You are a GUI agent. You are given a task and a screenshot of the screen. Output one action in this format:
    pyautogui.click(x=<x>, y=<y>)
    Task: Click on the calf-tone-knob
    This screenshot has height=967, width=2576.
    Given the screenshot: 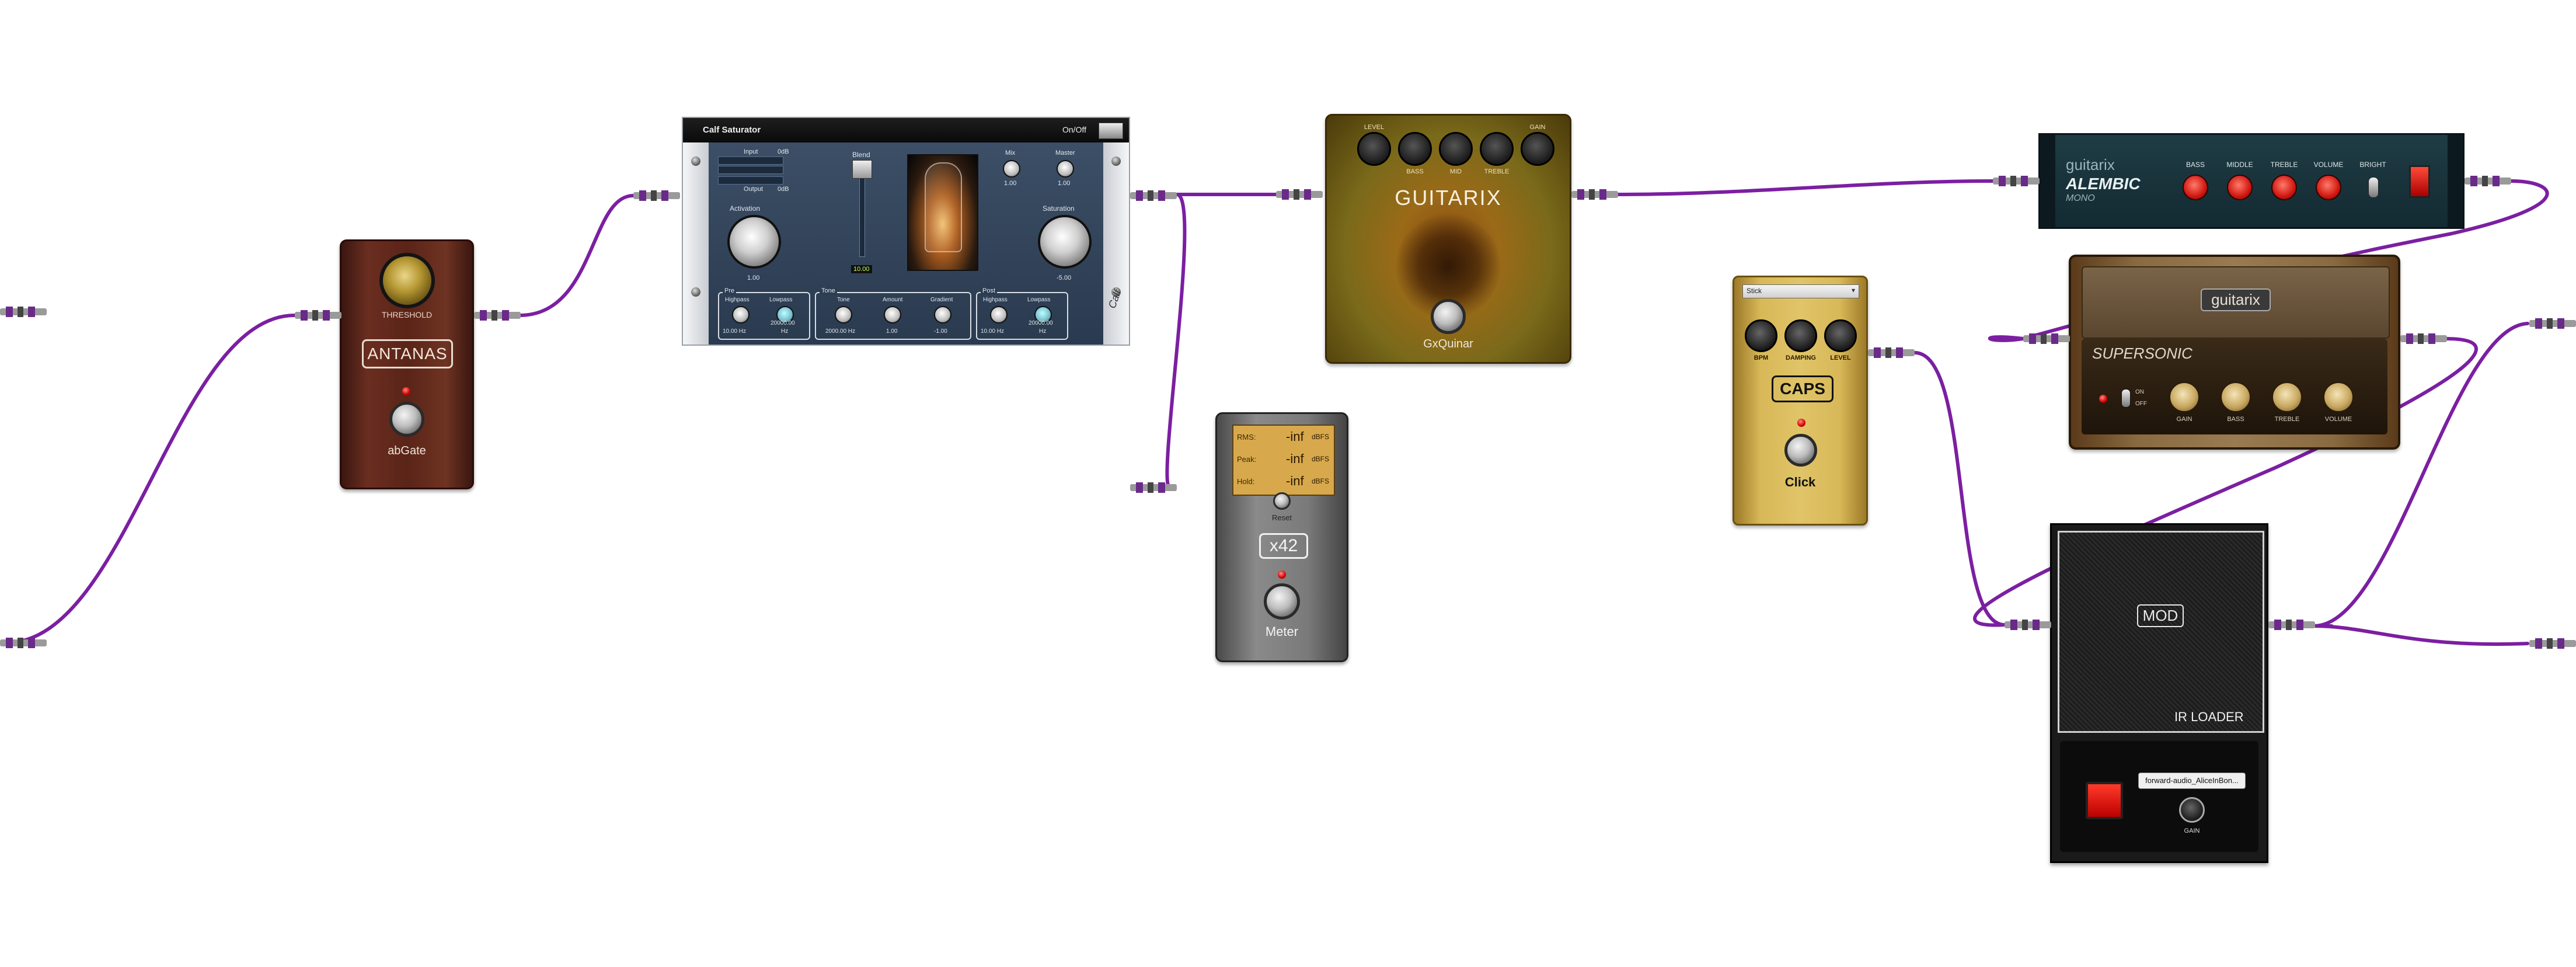 What is the action you would take?
    pyautogui.click(x=844, y=315)
    